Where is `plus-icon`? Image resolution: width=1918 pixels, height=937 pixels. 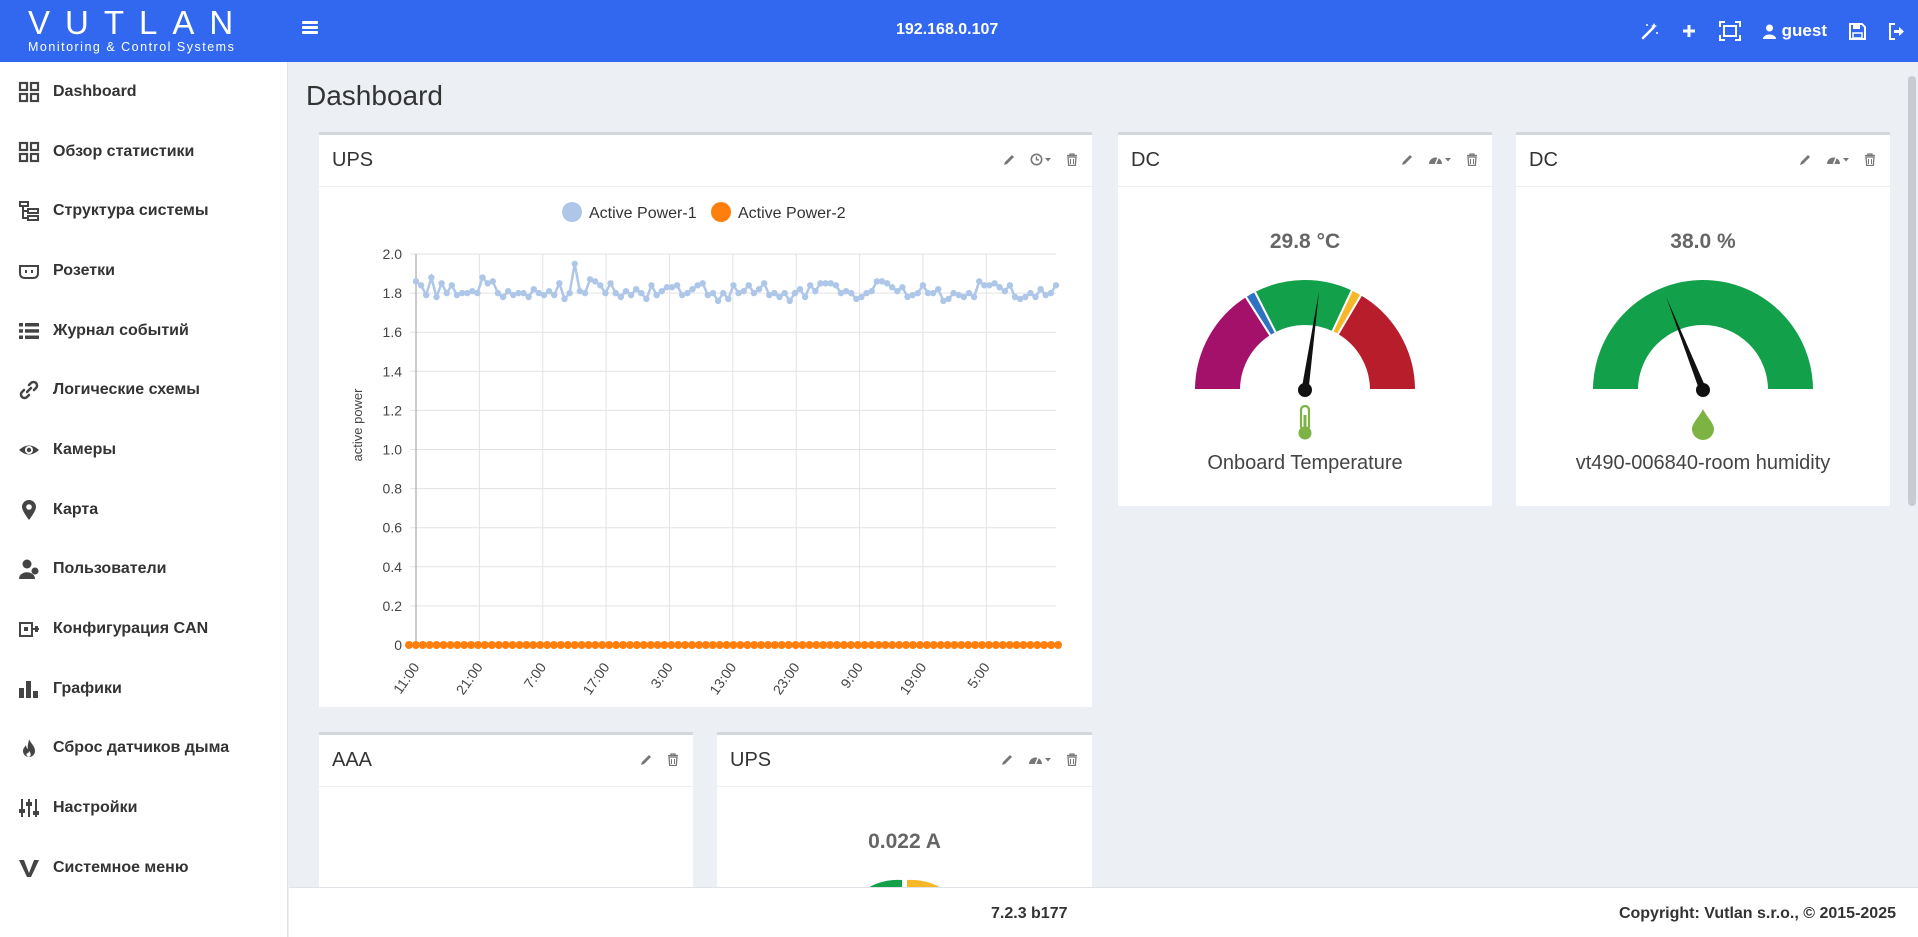 plus-icon is located at coordinates (1689, 31).